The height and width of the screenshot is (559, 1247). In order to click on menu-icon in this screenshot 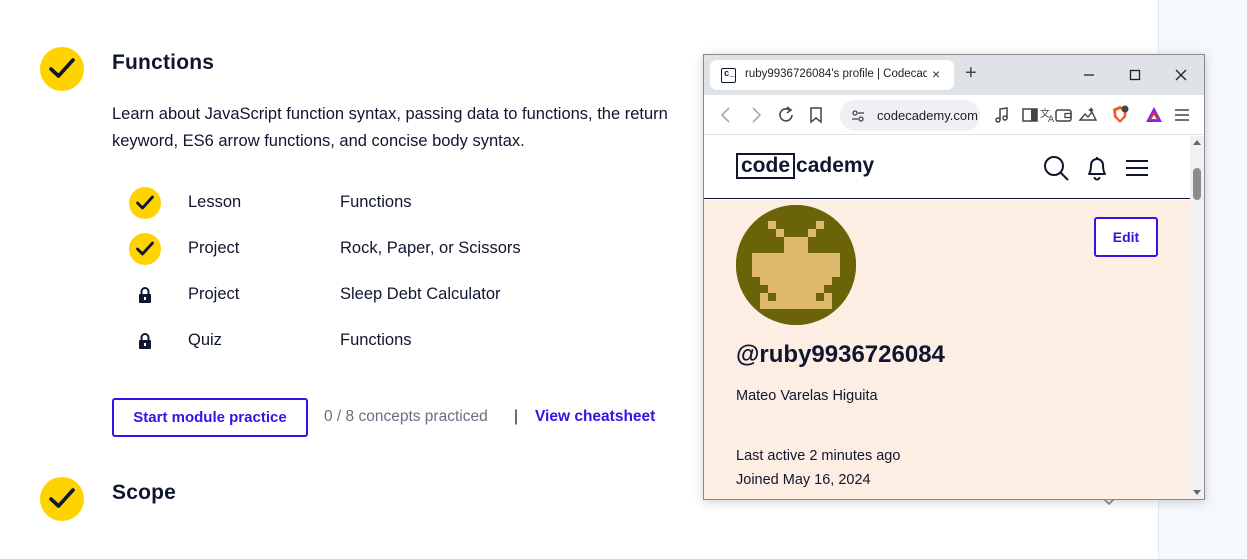, I will do `click(1182, 115)`.